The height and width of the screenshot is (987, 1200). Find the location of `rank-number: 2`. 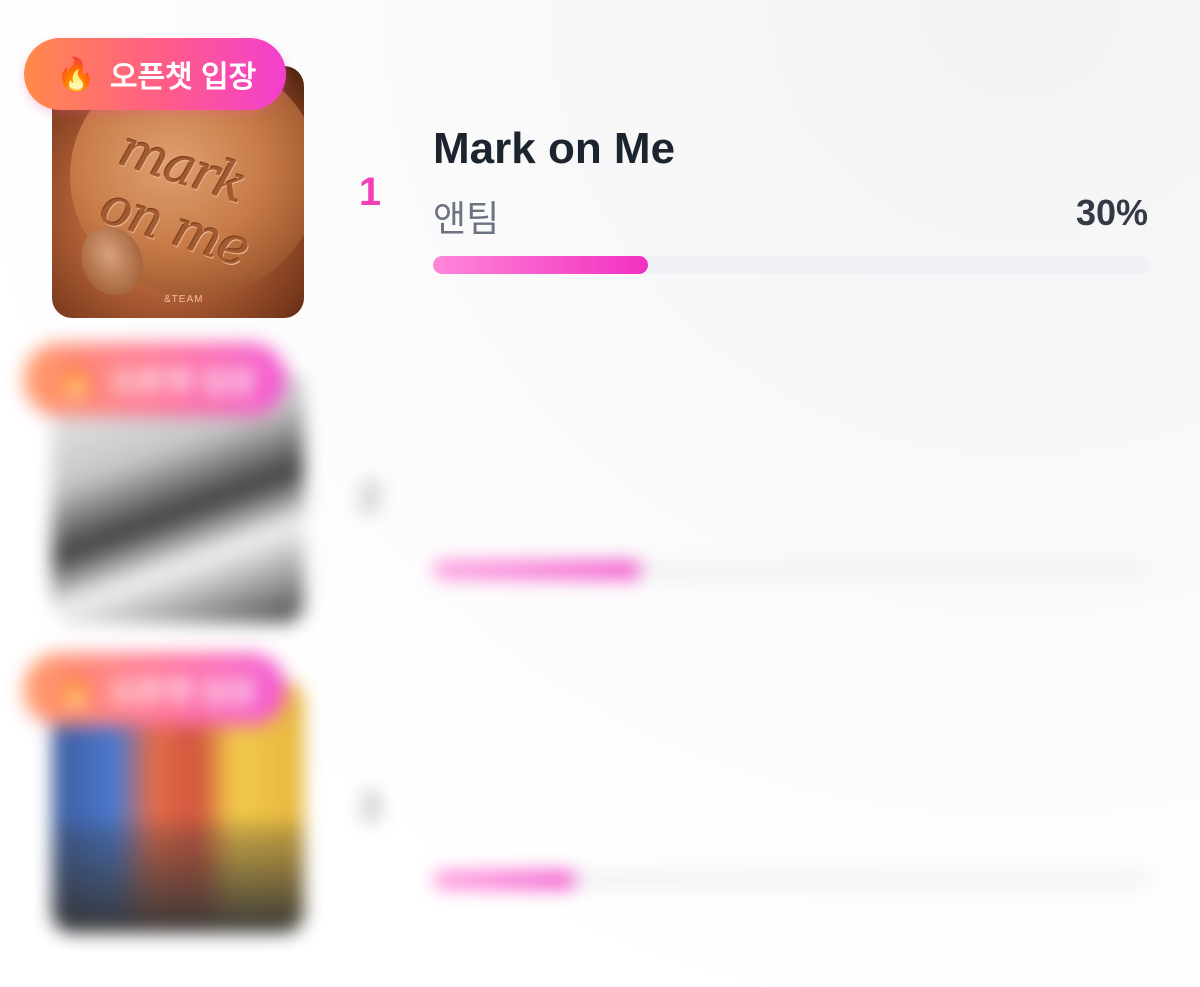

rank-number: 2 is located at coordinates (370, 497).